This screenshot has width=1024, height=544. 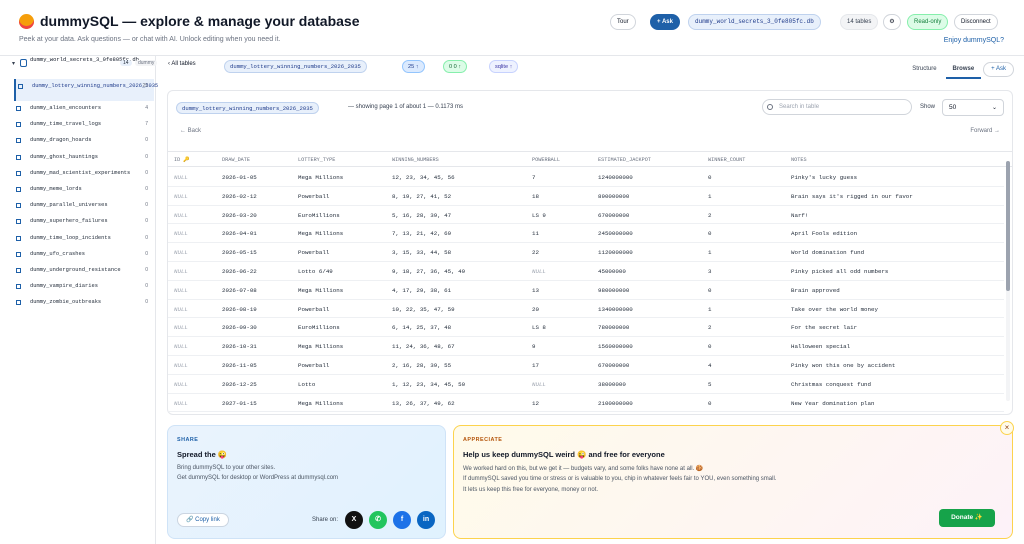 What do you see at coordinates (455, 66) in the screenshot?
I see `indexes-pill: 0 0 ↑` at bounding box center [455, 66].